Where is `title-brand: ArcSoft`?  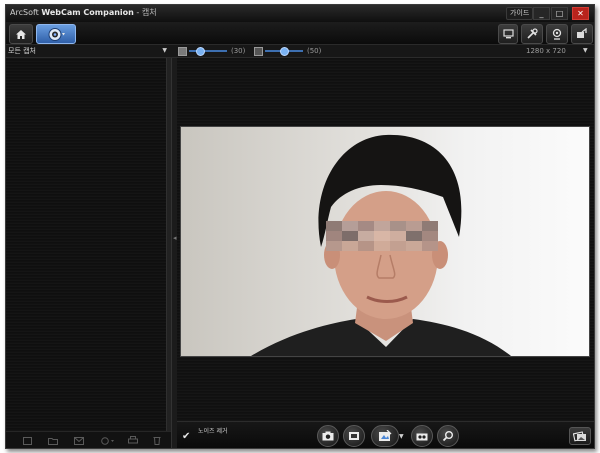
title-brand: ArcSoft is located at coordinates (24, 12).